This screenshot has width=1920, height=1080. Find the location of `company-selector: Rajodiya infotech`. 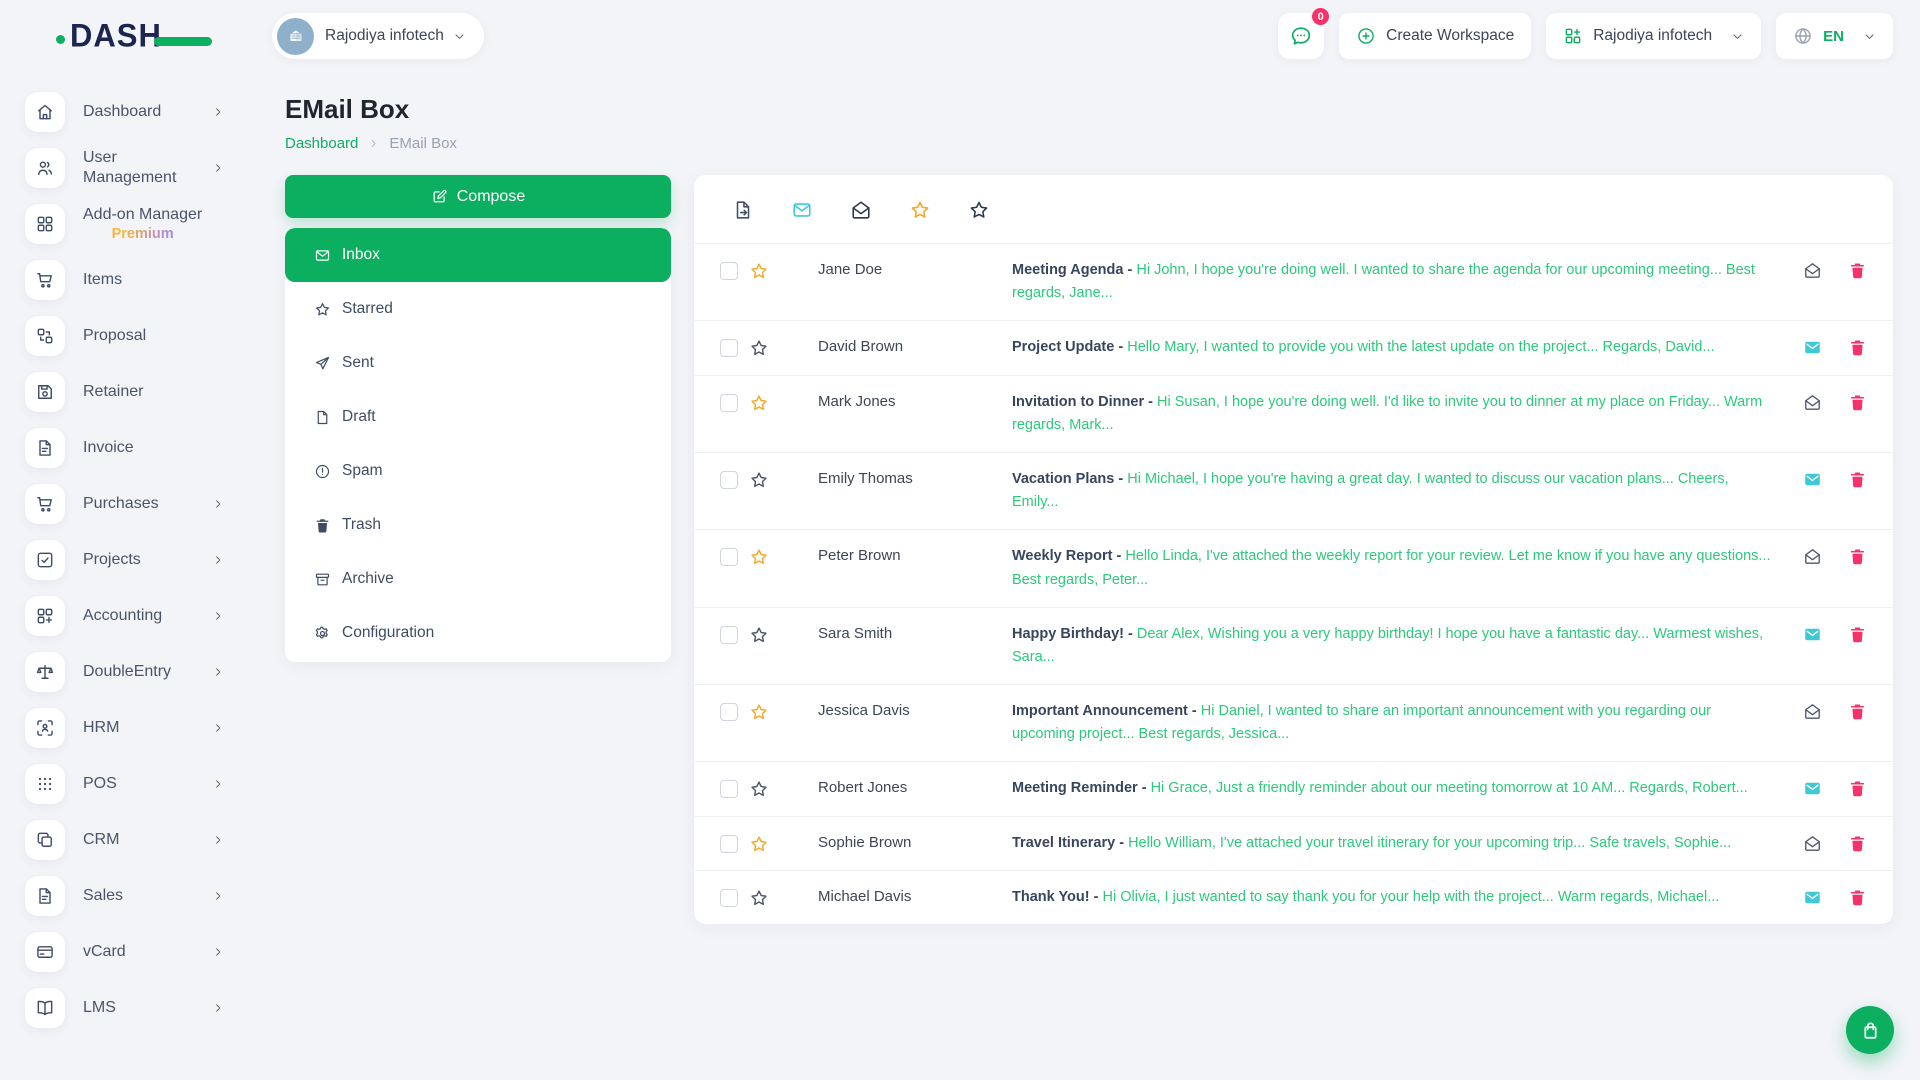

company-selector: Rajodiya infotech is located at coordinates (1654, 36).